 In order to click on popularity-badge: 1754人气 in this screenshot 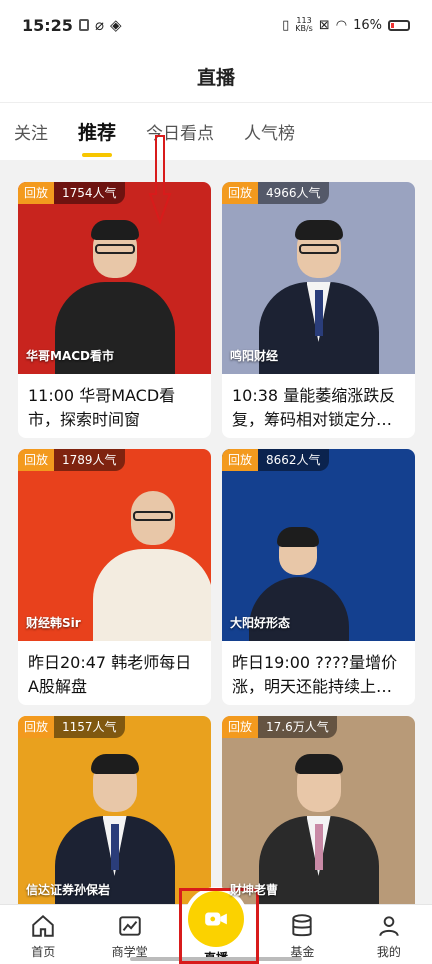, I will do `click(89, 193)`.